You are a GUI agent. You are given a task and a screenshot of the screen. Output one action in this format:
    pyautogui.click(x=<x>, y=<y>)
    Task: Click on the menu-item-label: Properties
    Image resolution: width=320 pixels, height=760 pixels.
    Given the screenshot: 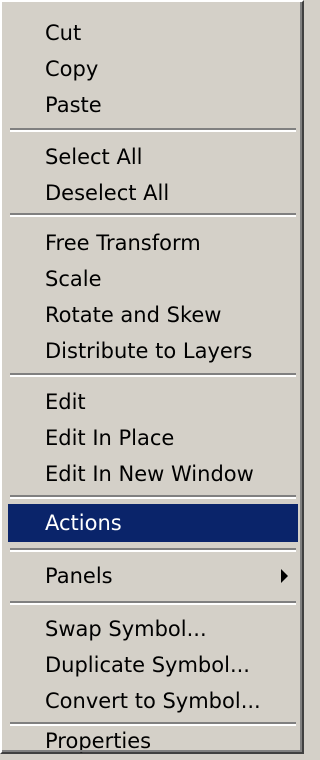 What is the action you would take?
    pyautogui.click(x=98, y=741)
    